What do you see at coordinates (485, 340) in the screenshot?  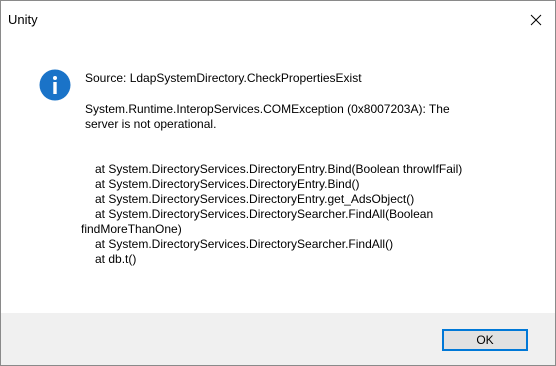 I see `ok-button: OK` at bounding box center [485, 340].